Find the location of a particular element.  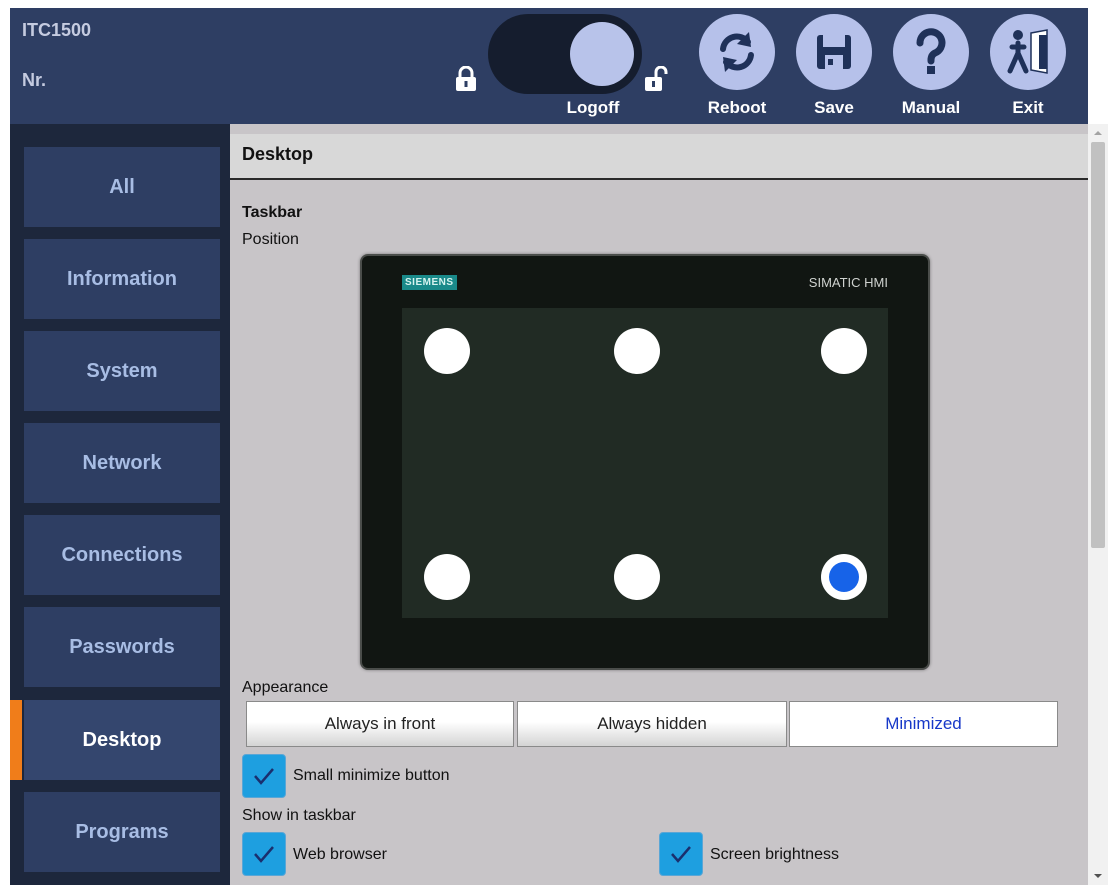

position-bottom-center-radio is located at coordinates (637, 577).